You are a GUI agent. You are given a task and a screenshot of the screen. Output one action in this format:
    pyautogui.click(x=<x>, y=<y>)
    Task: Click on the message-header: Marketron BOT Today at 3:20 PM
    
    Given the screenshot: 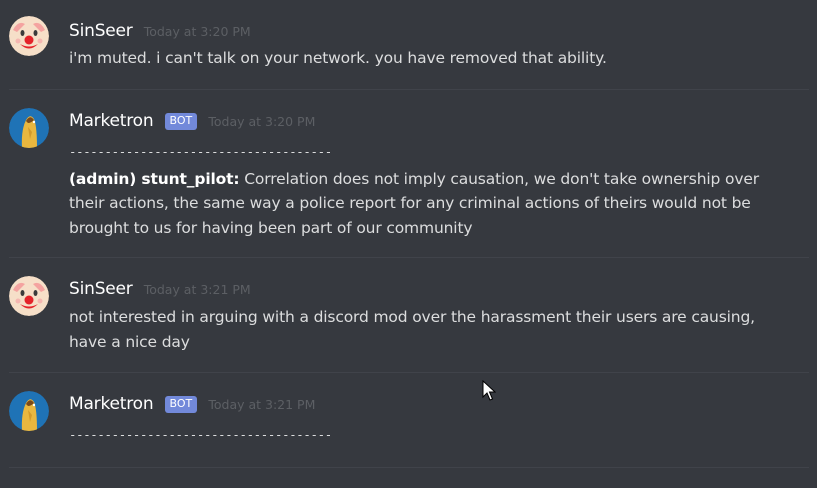 What is the action you would take?
    pyautogui.click(x=192, y=121)
    